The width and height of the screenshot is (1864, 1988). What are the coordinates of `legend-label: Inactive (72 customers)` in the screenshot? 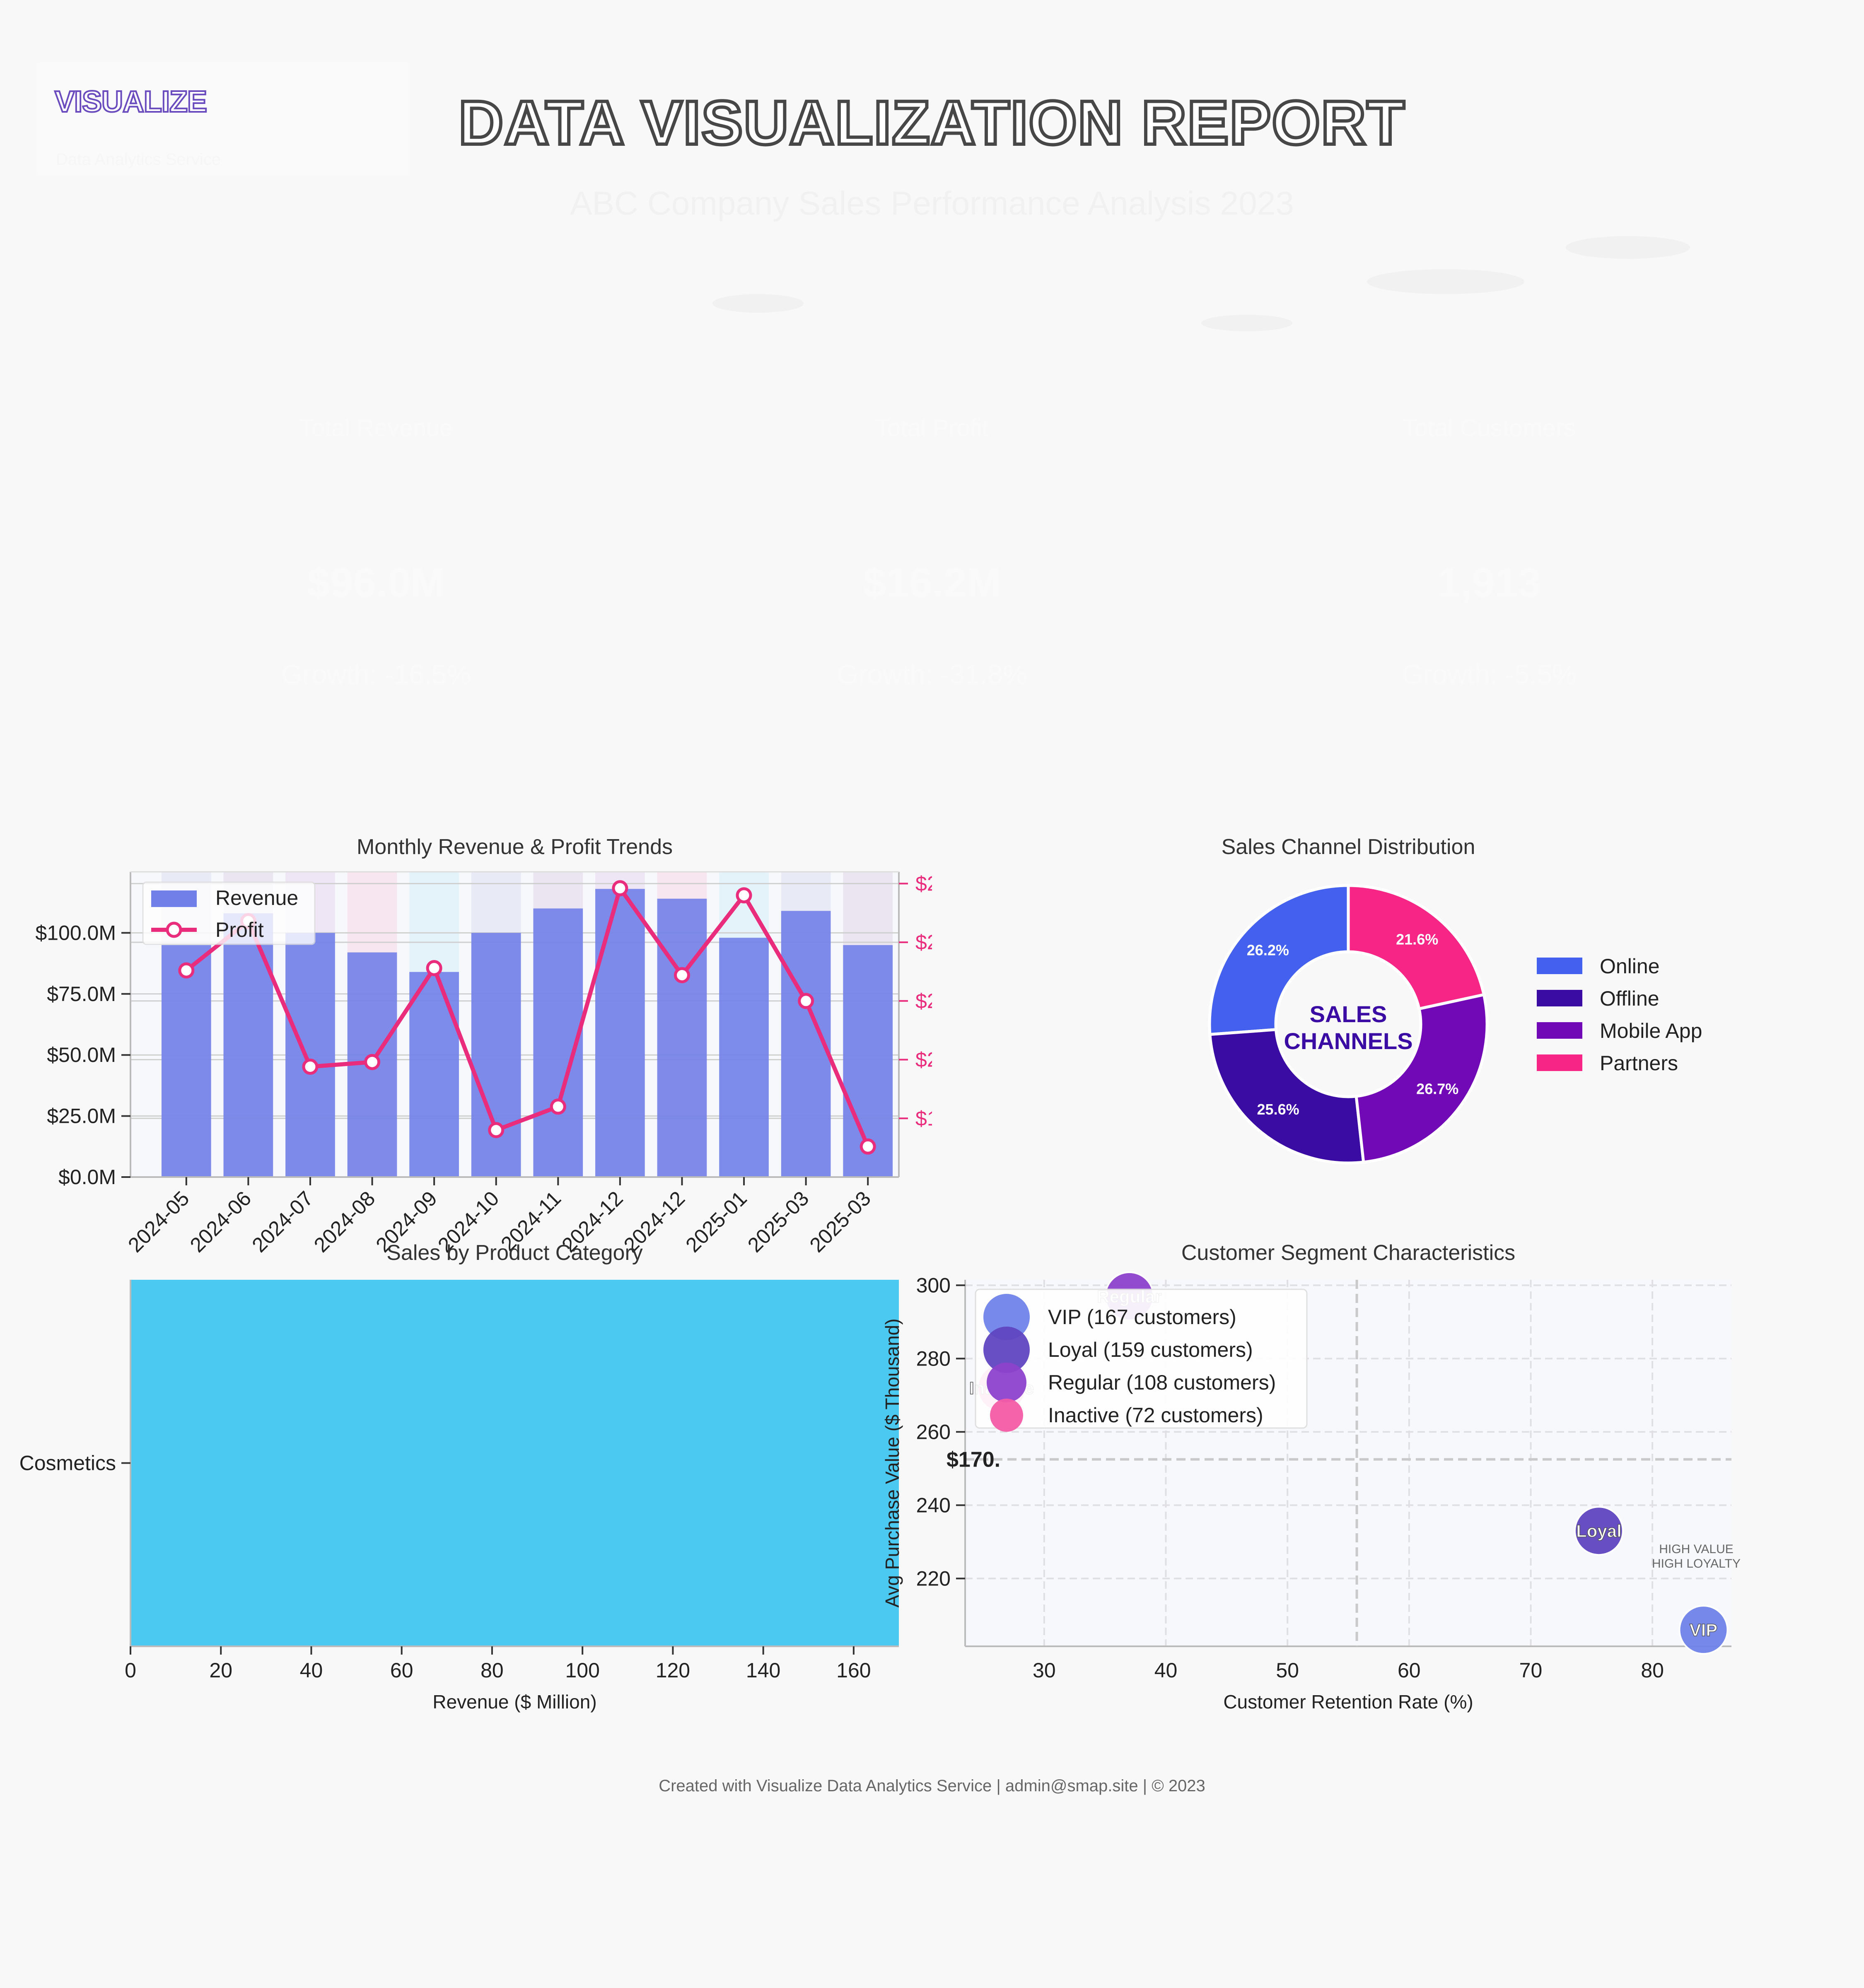 It's located at (1155, 1415).